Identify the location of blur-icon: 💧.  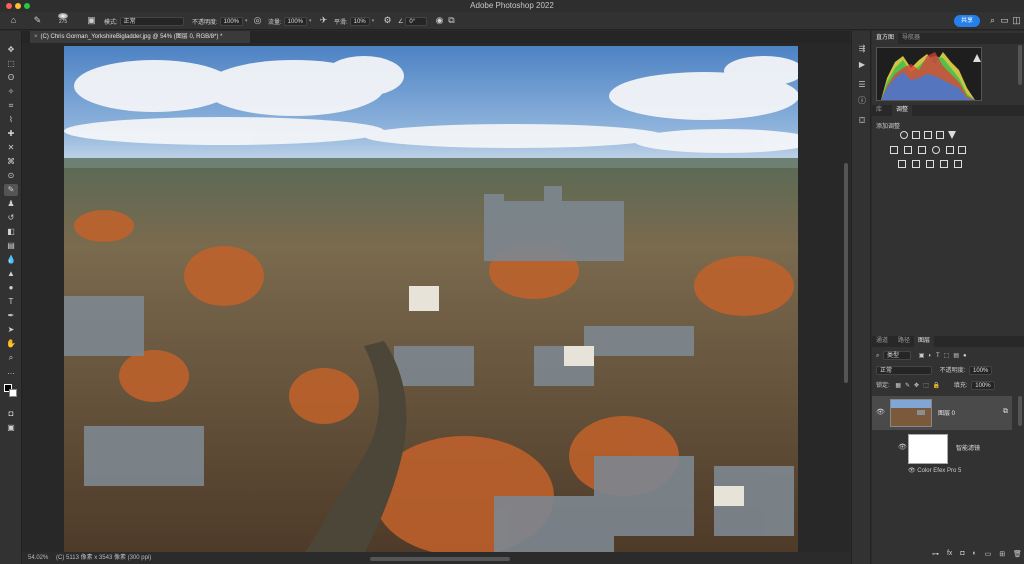
(11, 260).